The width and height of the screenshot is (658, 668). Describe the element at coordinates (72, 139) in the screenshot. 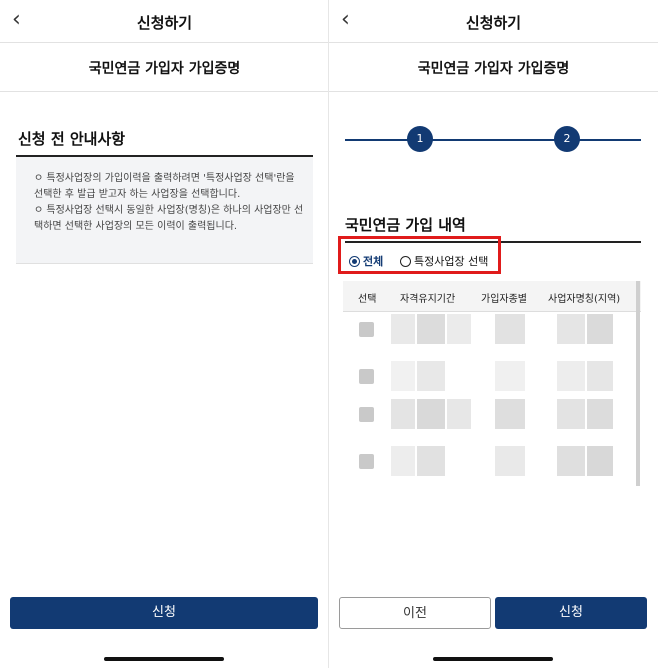

I see `notice-heading: 신청 전 안내사항` at that location.